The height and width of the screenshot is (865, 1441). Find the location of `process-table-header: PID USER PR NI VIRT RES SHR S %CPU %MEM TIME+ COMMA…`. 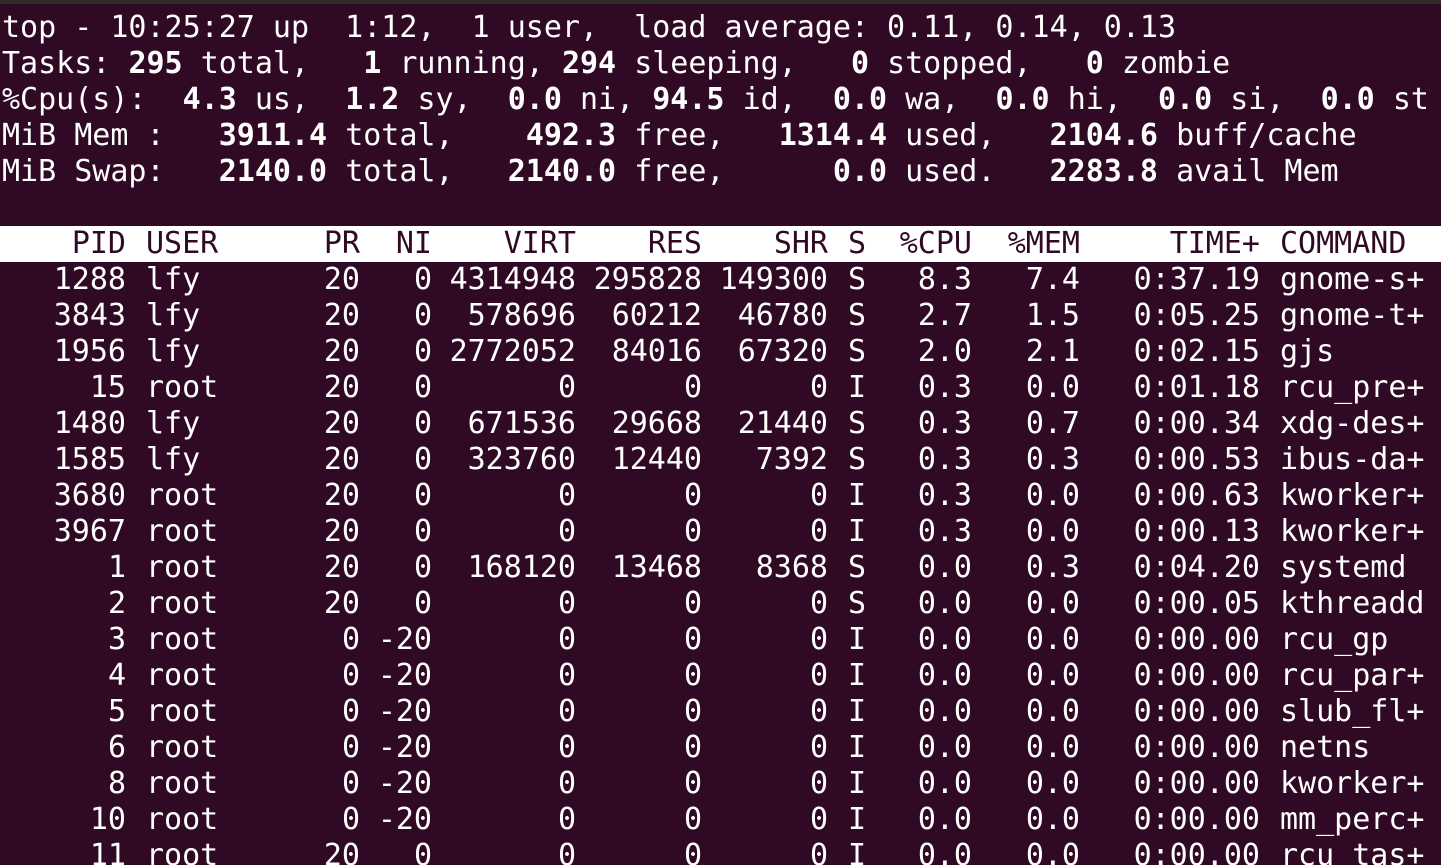

process-table-header: PID USER PR NI VIRT RES SHR S %CPU %MEM TIME+ COMMA… is located at coordinates (720, 244).